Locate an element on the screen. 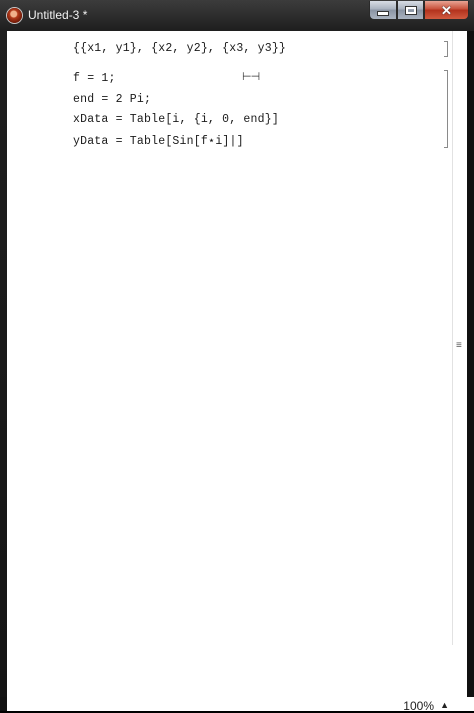  close-icon: ✕ is located at coordinates (446, 10).